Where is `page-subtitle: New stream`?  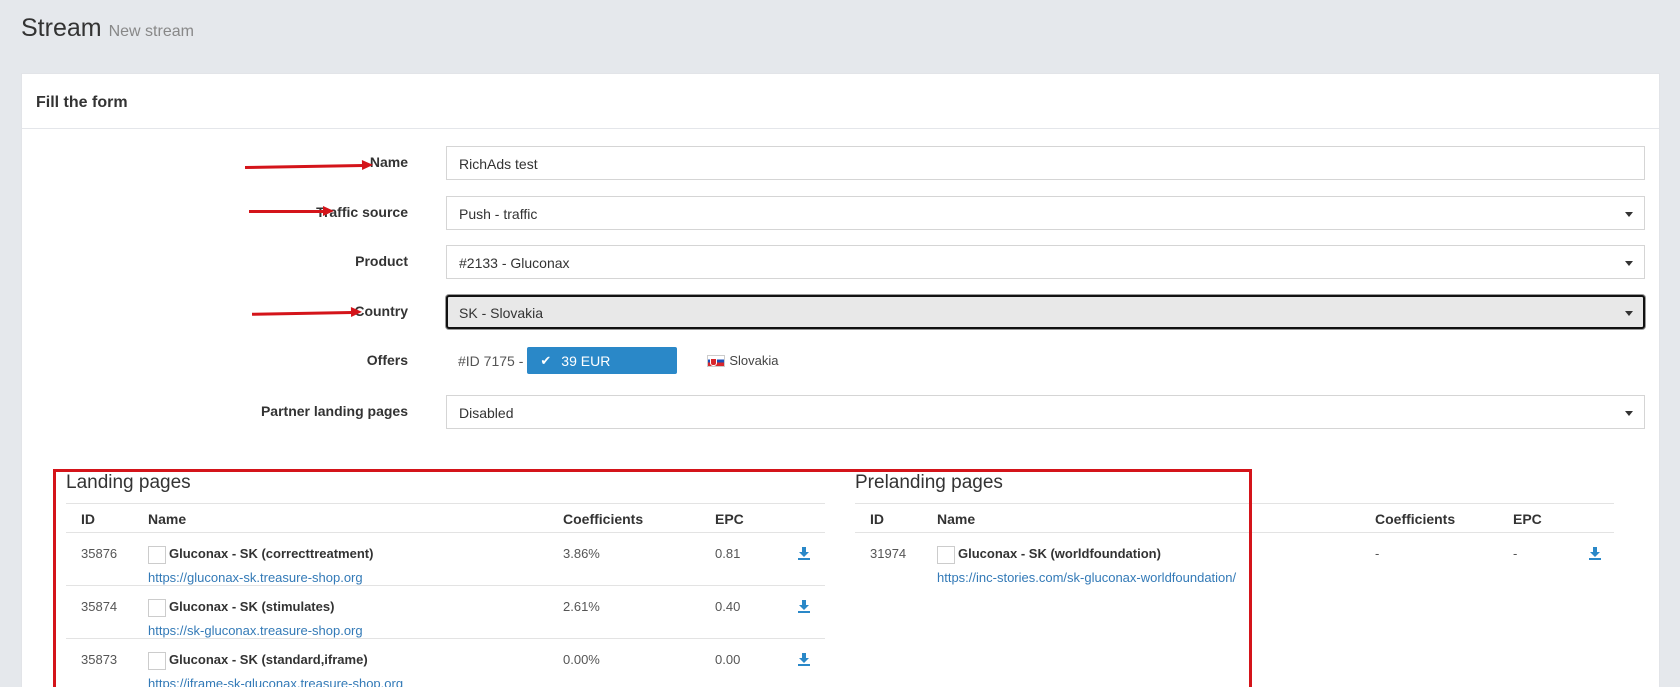 page-subtitle: New stream is located at coordinates (151, 31).